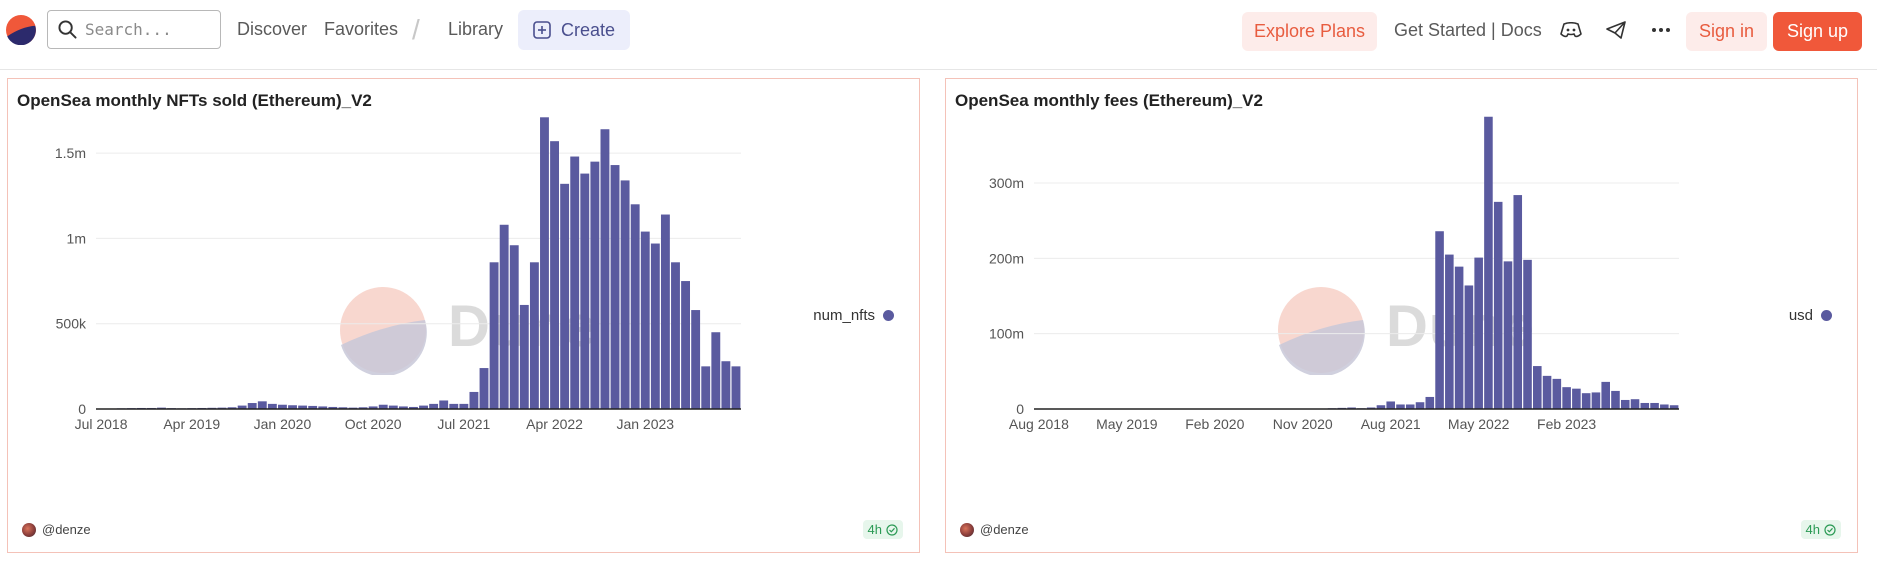  I want to click on nav-favorites: Favorites, so click(361, 29).